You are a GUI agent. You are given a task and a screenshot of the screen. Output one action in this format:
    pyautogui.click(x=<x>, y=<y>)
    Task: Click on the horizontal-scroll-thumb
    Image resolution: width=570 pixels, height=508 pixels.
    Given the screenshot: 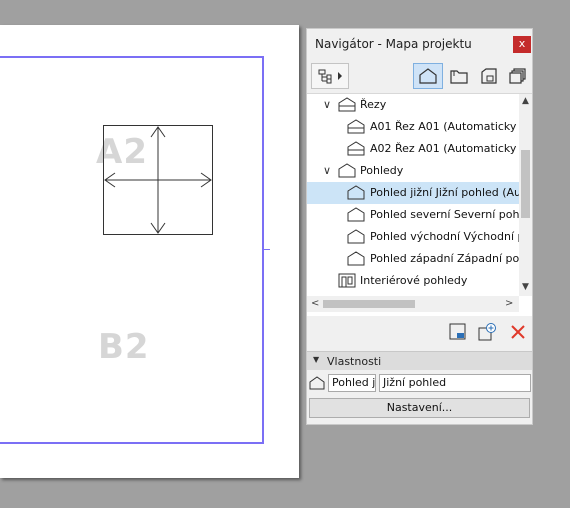 What is the action you would take?
    pyautogui.click(x=369, y=304)
    